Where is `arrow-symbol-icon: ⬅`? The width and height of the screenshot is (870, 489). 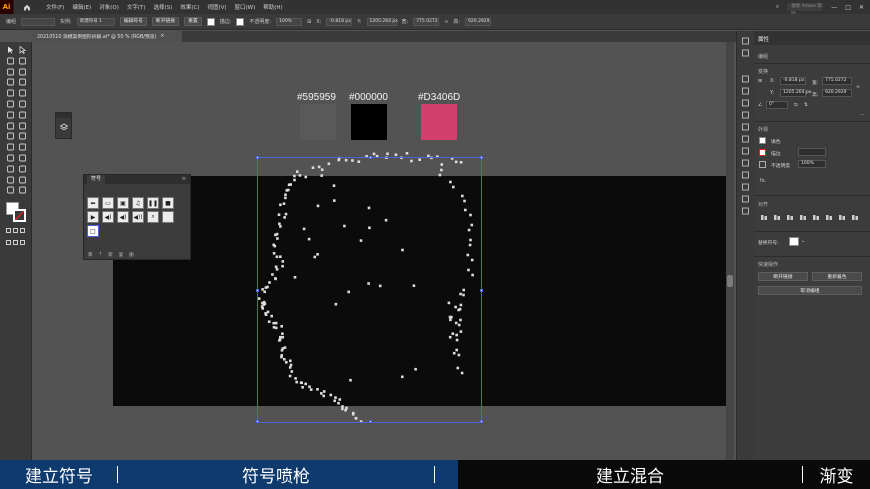
arrow-symbol-icon: ⬅ is located at coordinates (93, 203).